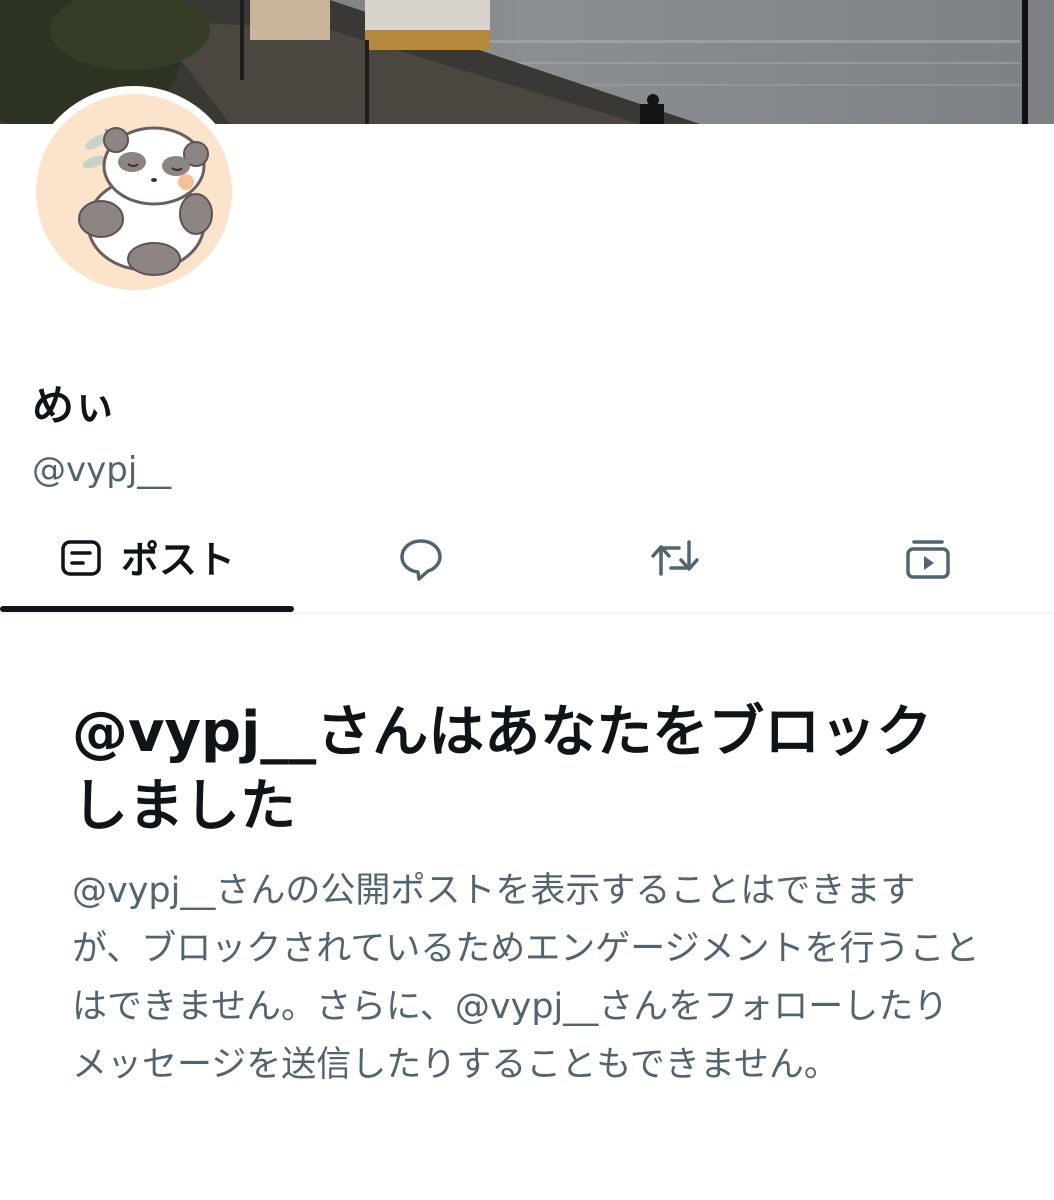 The height and width of the screenshot is (1200, 1054). I want to click on tab-reposts, so click(675, 560).